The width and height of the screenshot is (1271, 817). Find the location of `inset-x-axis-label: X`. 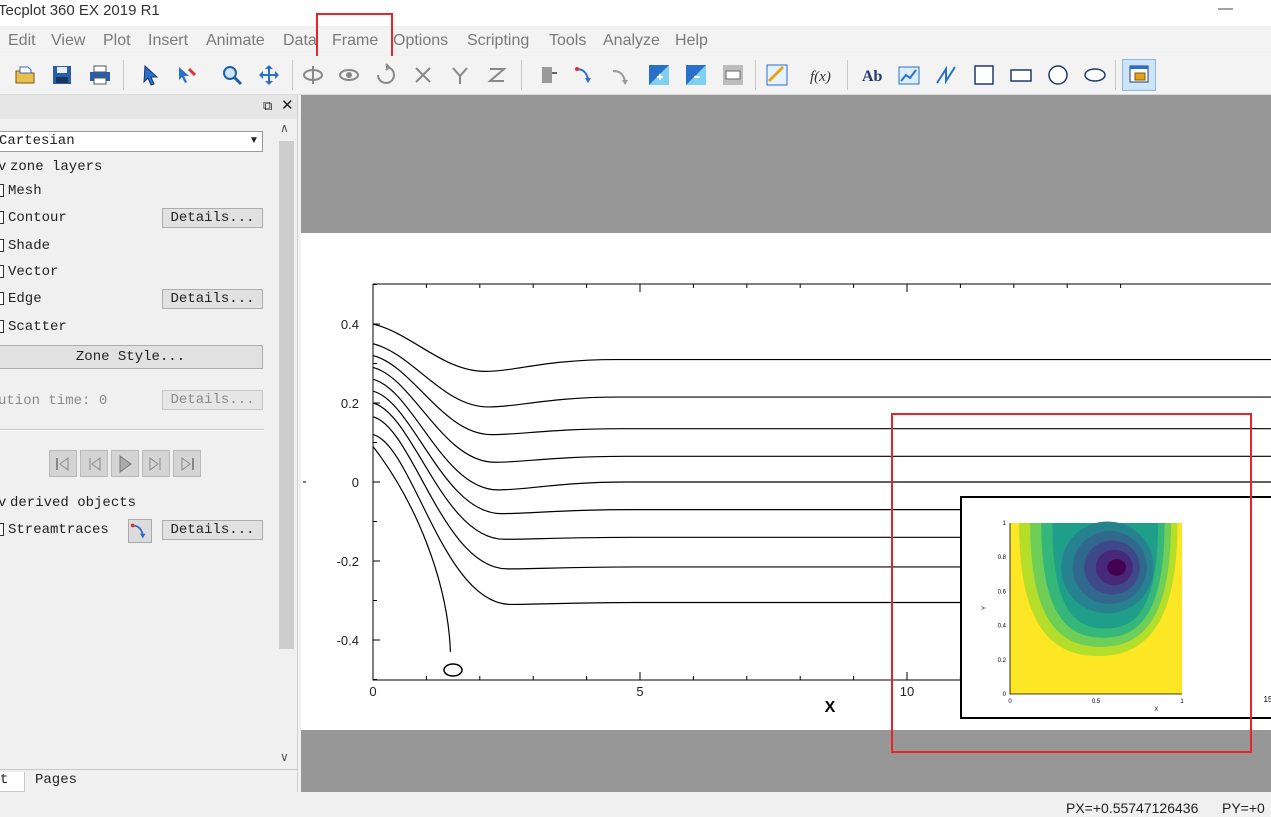

inset-x-axis-label: X is located at coordinates (1156, 710).